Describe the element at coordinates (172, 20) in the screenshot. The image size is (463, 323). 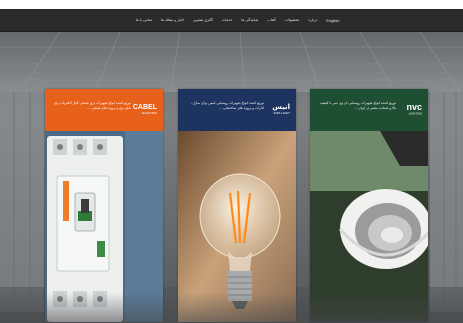
I see `nav-item-news: اخبار و مقاله ها` at that location.